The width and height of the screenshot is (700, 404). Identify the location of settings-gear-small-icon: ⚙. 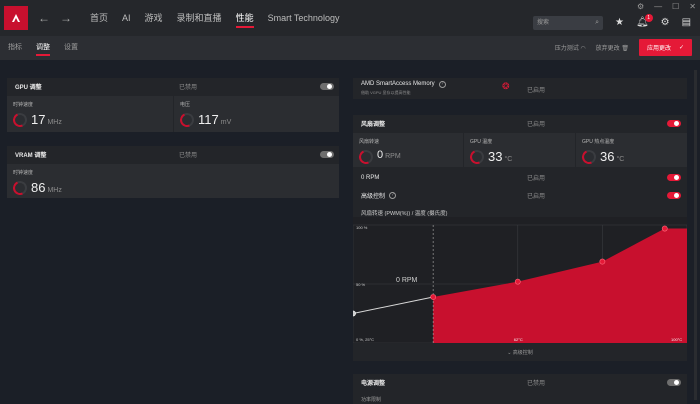
(640, 6).